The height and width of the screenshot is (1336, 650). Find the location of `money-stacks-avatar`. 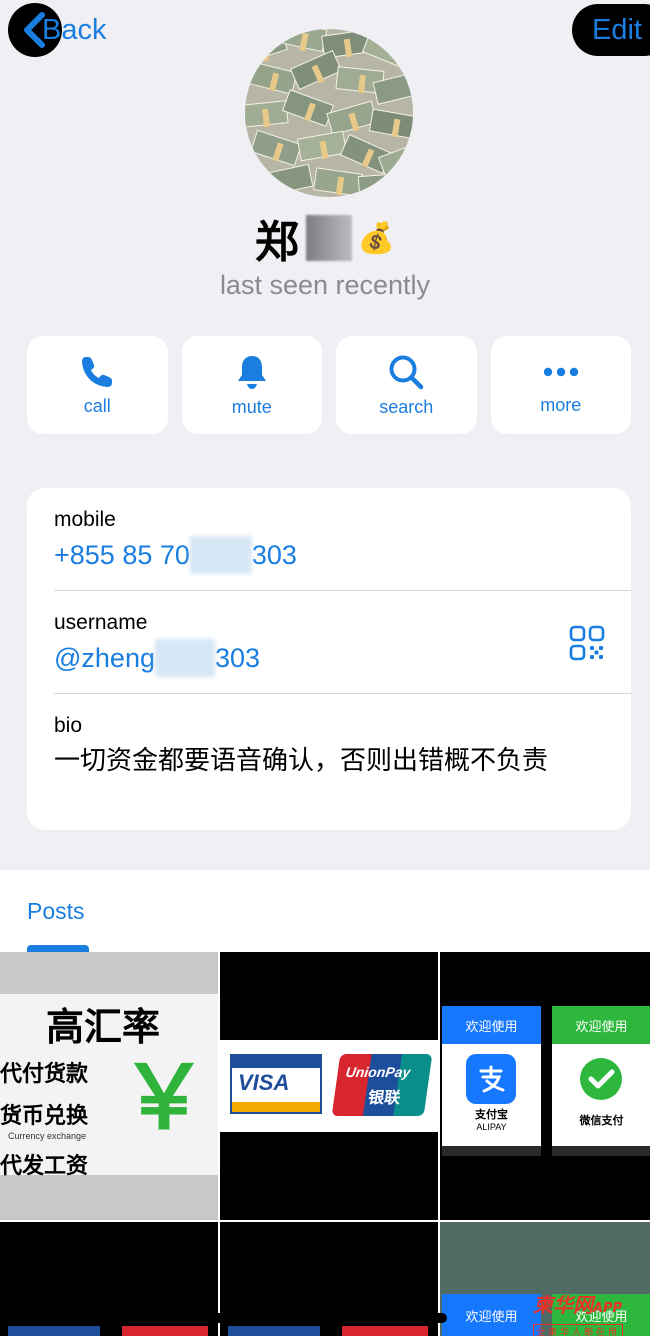

money-stacks-avatar is located at coordinates (329, 113).